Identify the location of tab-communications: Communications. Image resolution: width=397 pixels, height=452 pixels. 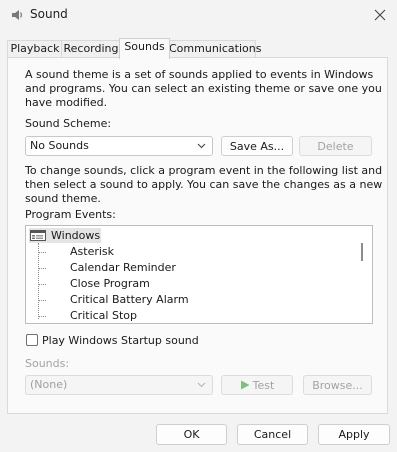
(214, 49).